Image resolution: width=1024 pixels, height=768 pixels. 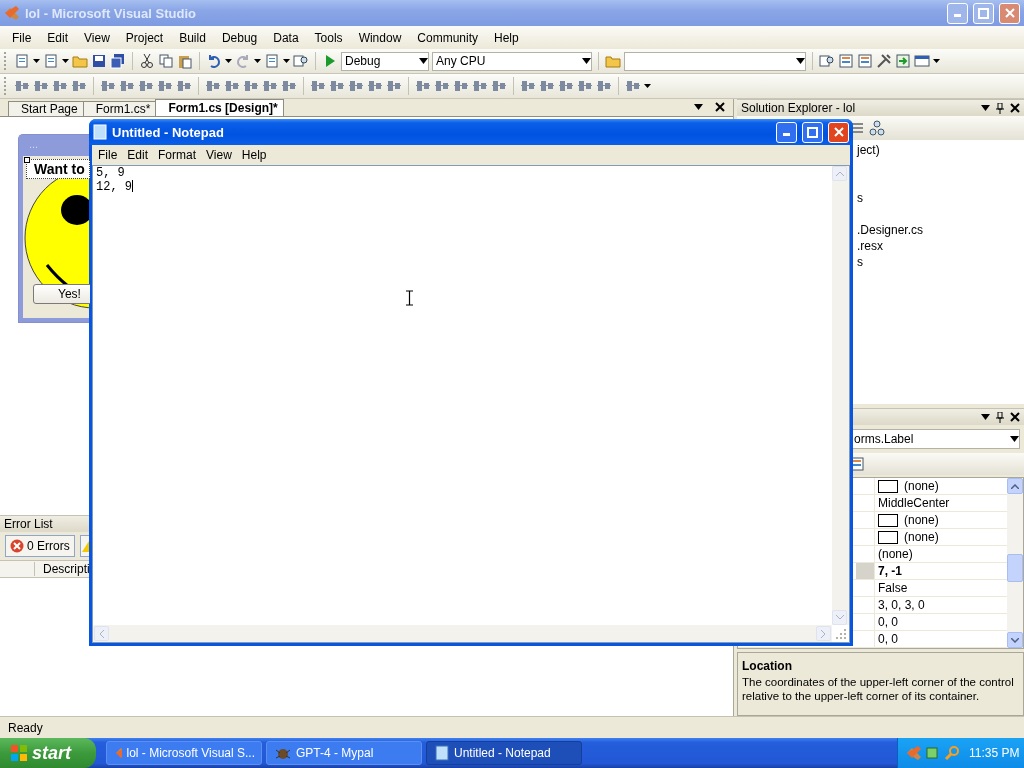 What do you see at coordinates (192, 37) in the screenshot?
I see `menu-item: Build` at bounding box center [192, 37].